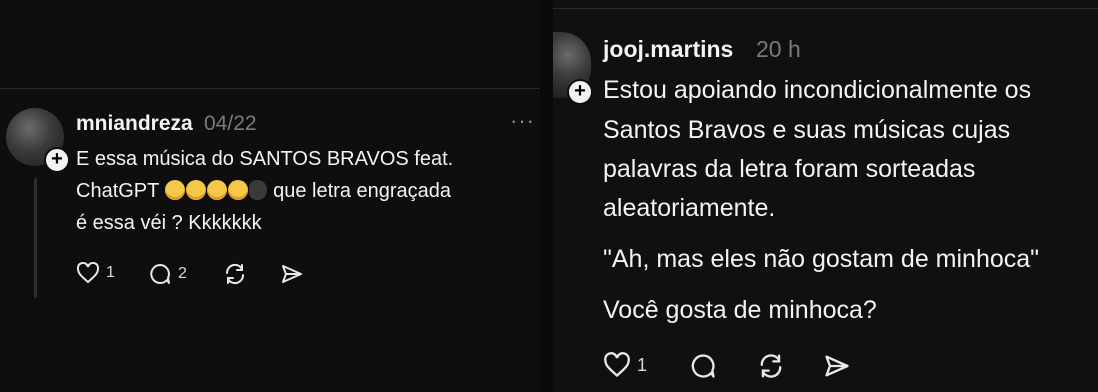 Image resolution: width=1098 pixels, height=392 pixels. What do you see at coordinates (230, 123) in the screenshot?
I see `timestamp: 04/22` at bounding box center [230, 123].